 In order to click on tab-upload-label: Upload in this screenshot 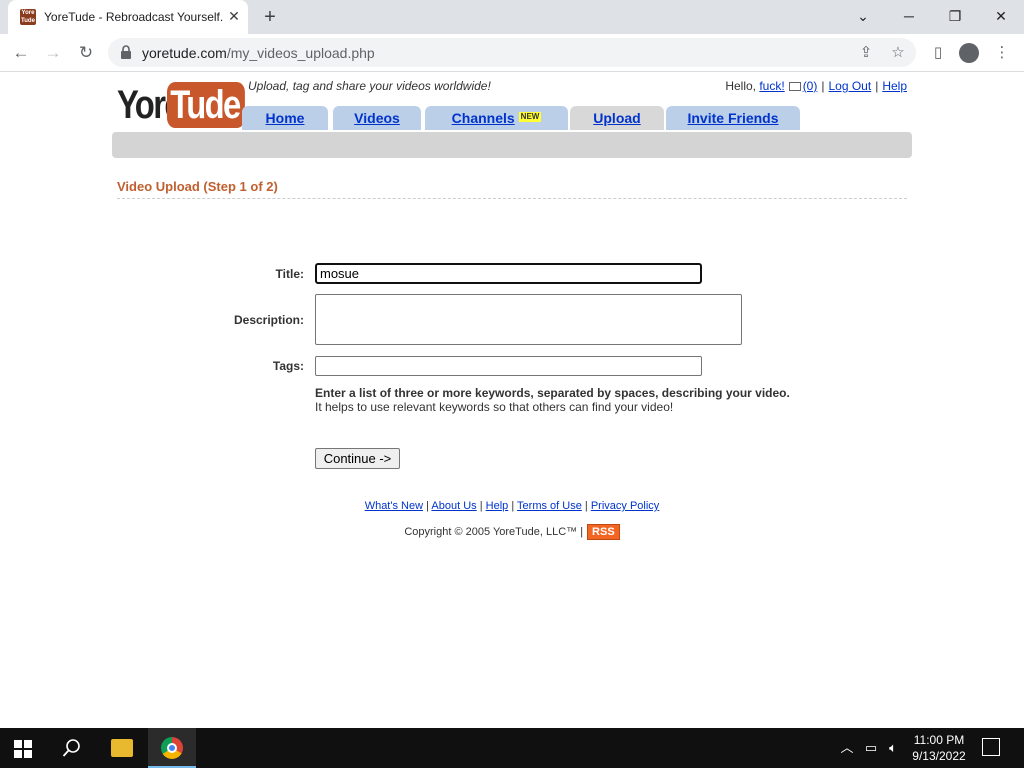, I will do `click(616, 118)`.